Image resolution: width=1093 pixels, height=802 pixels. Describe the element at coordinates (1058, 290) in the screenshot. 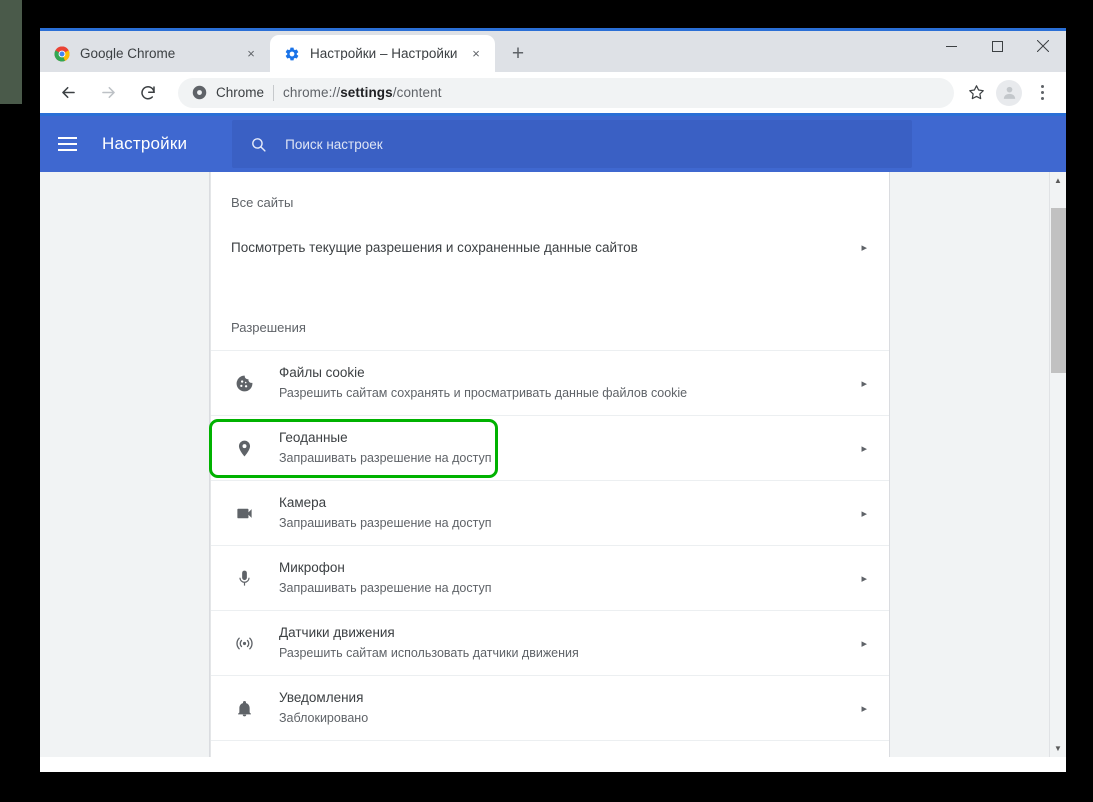

I see `scrollbar-thumb` at that location.